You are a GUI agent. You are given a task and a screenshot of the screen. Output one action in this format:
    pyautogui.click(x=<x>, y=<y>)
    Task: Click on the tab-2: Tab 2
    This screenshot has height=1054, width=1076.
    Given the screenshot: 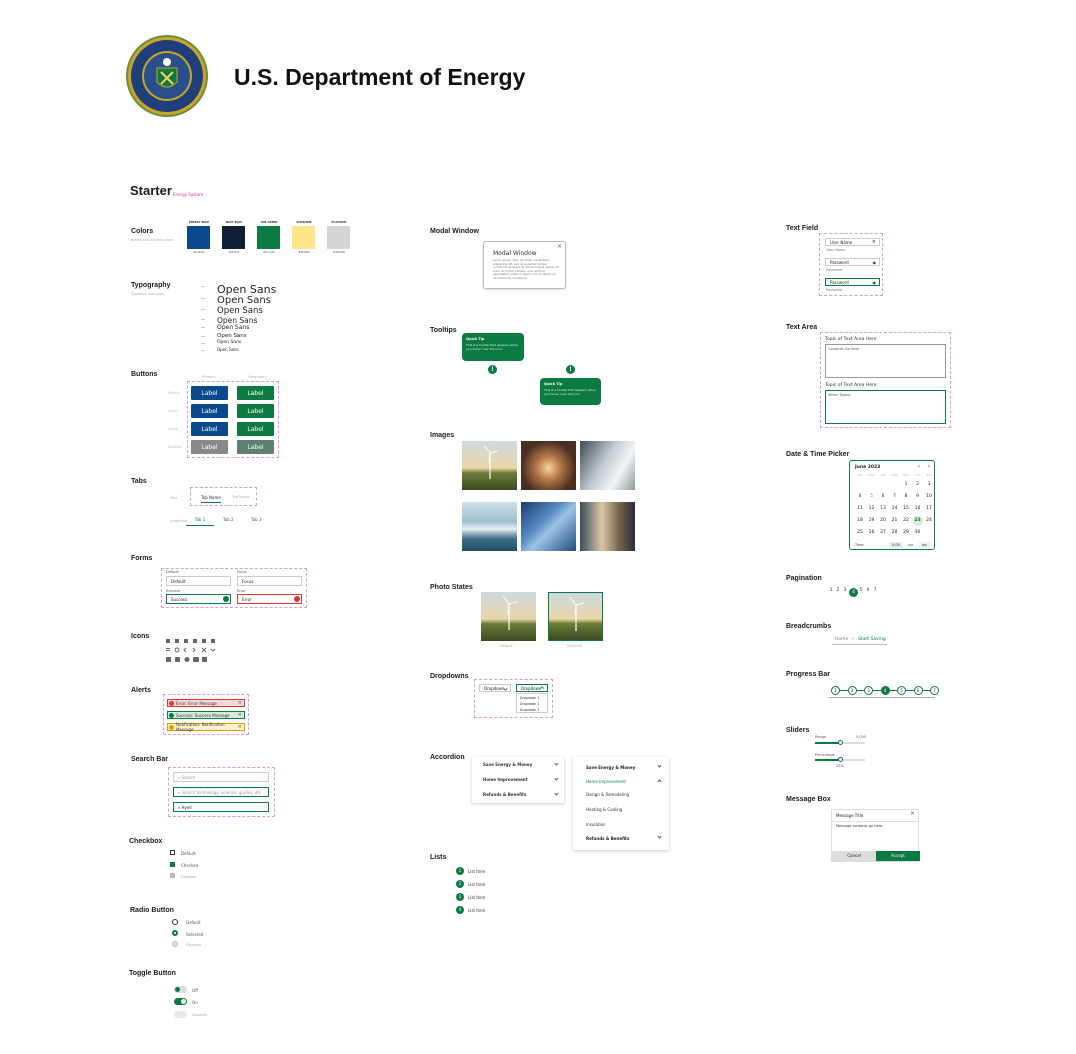 What is the action you would take?
    pyautogui.click(x=228, y=519)
    